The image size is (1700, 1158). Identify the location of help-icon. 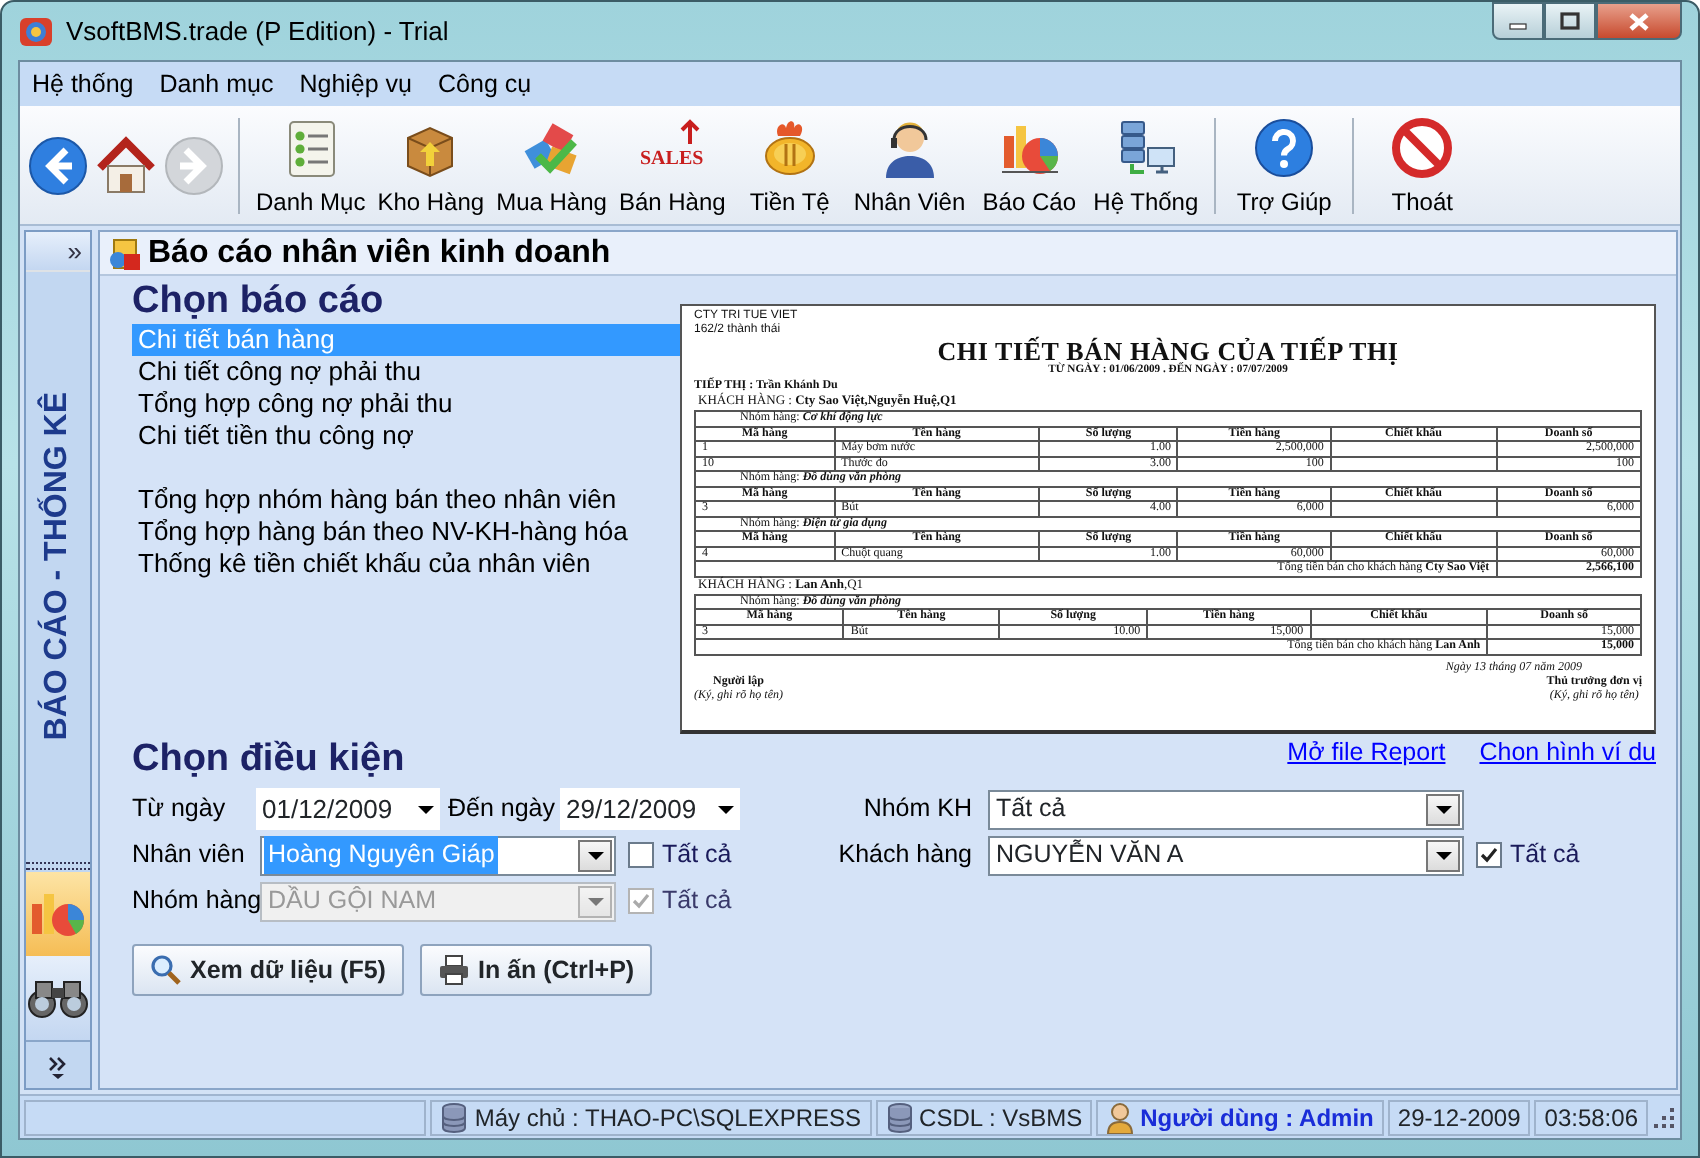
(1284, 147).